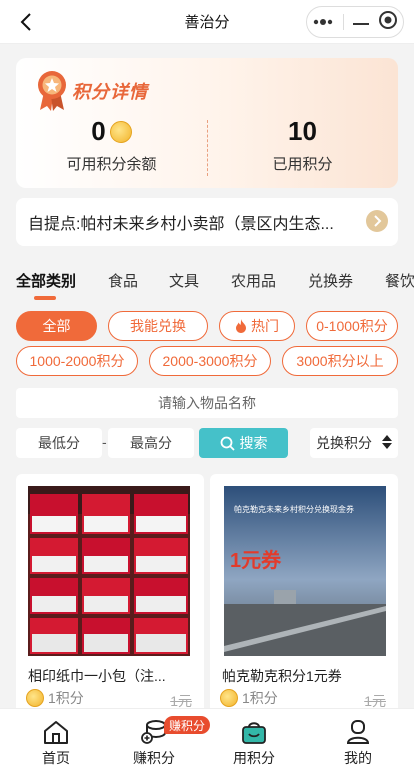 The image size is (414, 780). I want to click on flame-icon, so click(241, 326).